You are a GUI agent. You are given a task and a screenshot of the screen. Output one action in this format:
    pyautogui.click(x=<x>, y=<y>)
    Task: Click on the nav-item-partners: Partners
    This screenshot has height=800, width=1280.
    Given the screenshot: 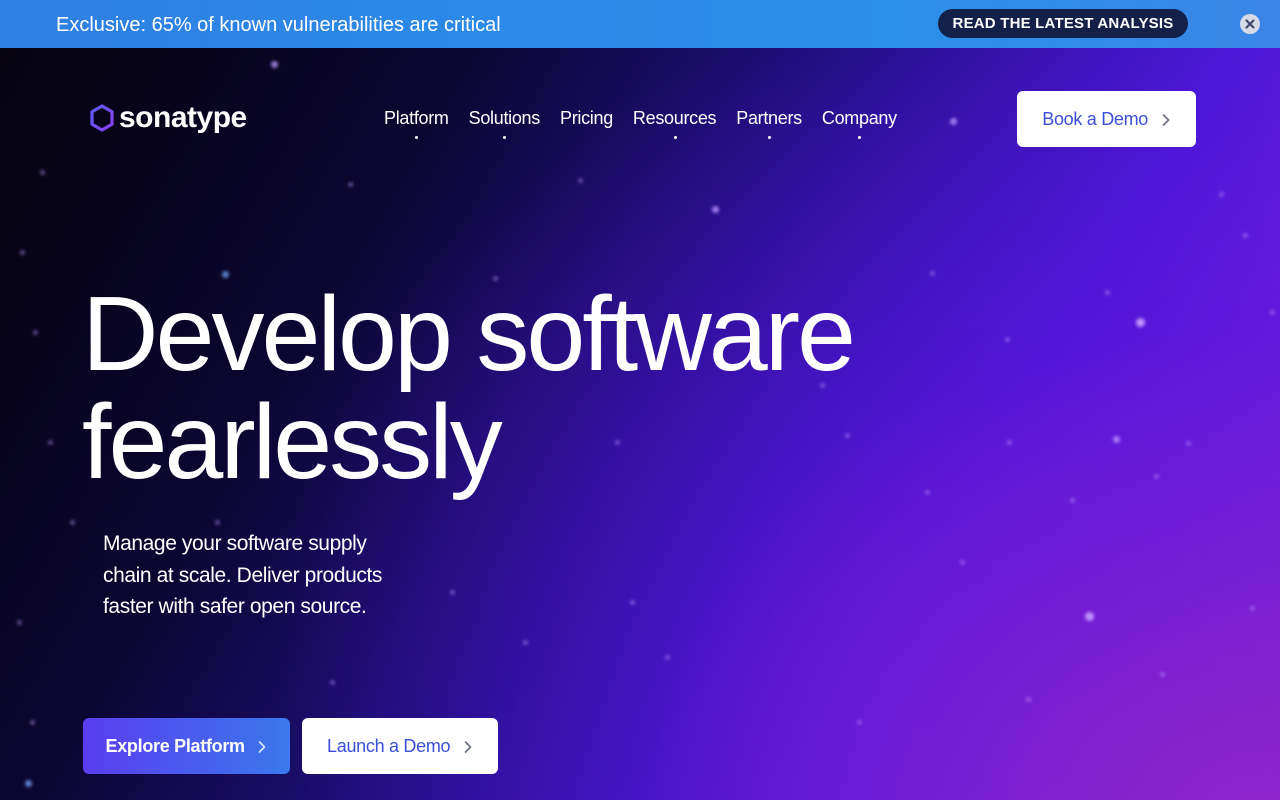 What is the action you would take?
    pyautogui.click(x=769, y=122)
    